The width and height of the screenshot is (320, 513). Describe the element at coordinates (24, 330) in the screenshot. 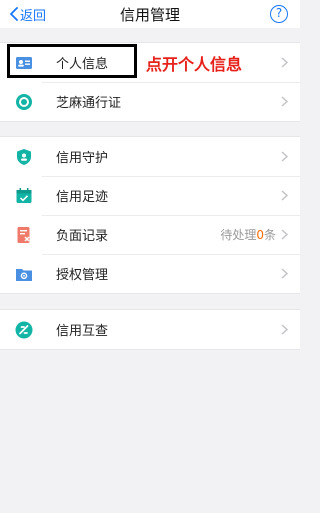

I see `mutual-check-icon` at that location.